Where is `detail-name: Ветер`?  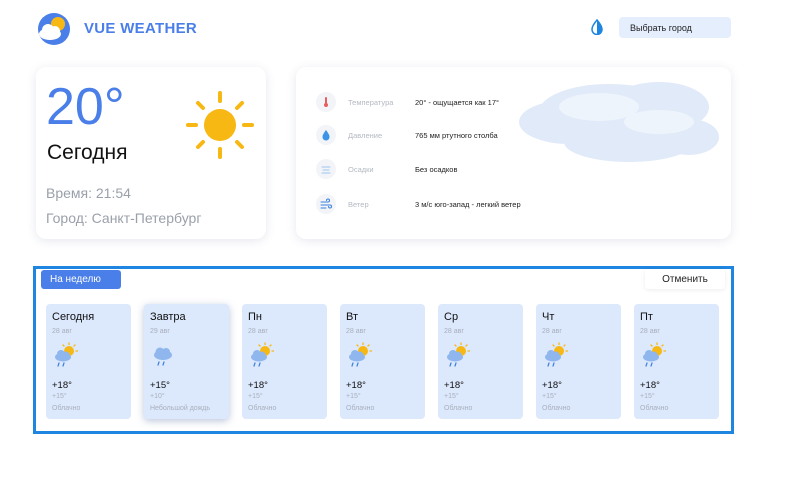 detail-name: Ветер is located at coordinates (358, 204).